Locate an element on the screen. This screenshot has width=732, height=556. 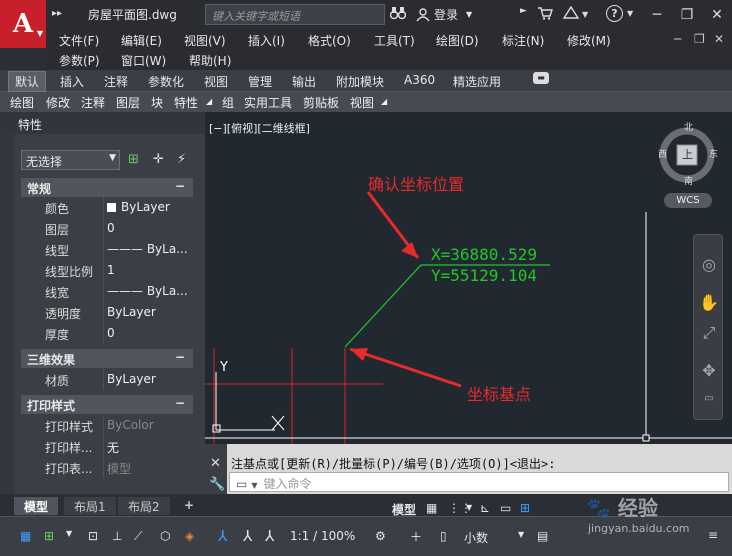
panel-properties: 特性 is located at coordinates (186, 102).